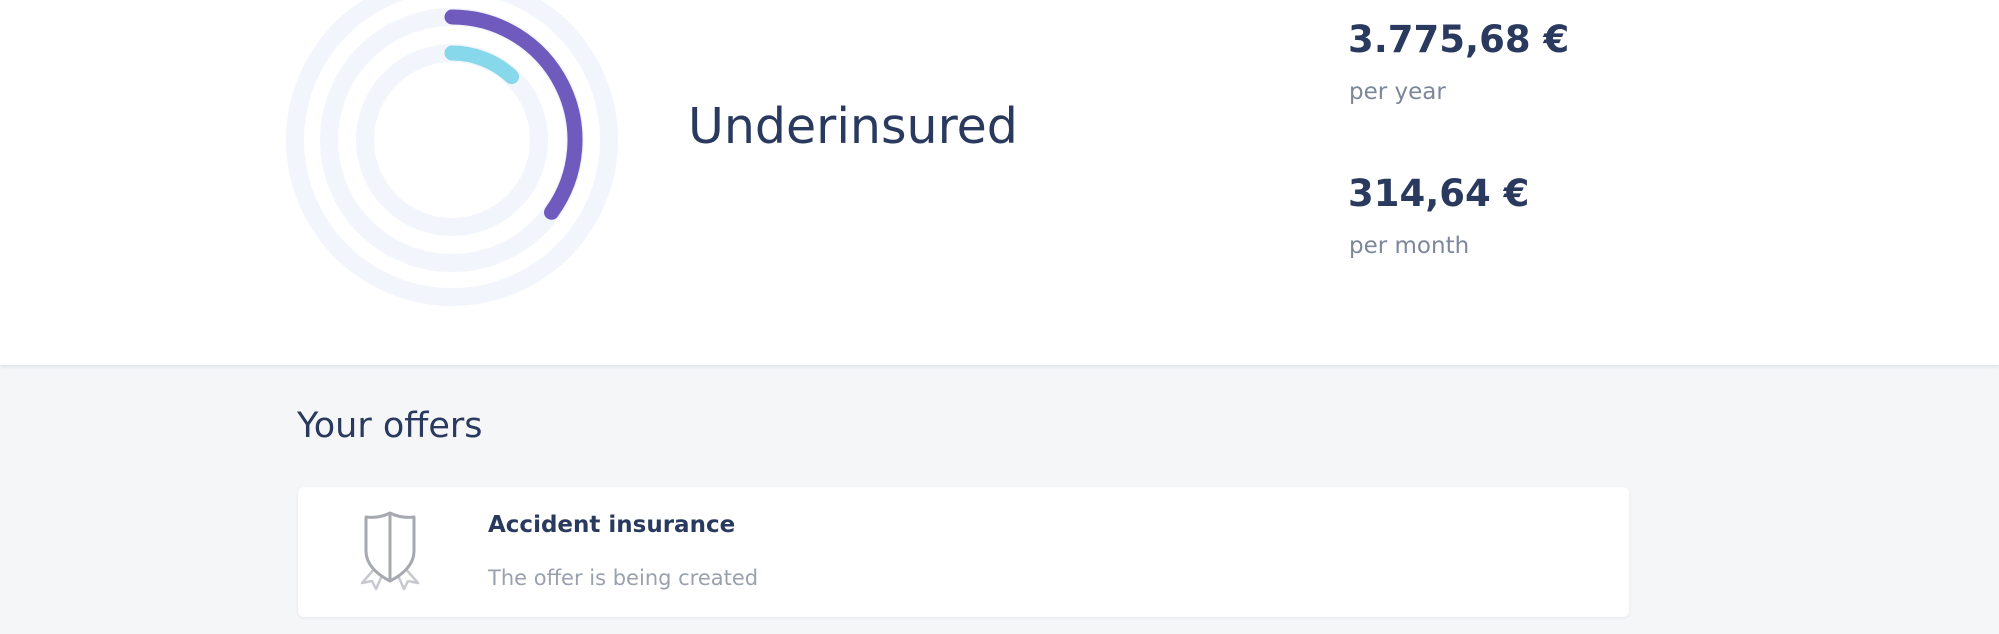 The height and width of the screenshot is (634, 1999). Describe the element at coordinates (390, 426) in the screenshot. I see `offers-heading: Your offers` at that location.